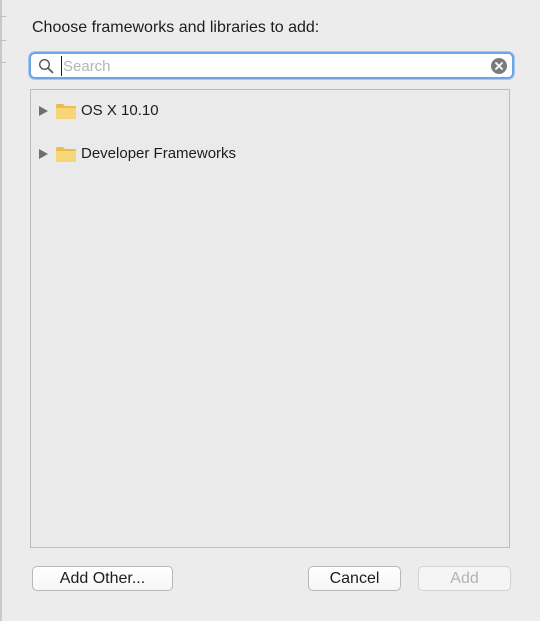 This screenshot has width=540, height=621. What do you see at coordinates (1, 310) in the screenshot?
I see `window-left-edge` at bounding box center [1, 310].